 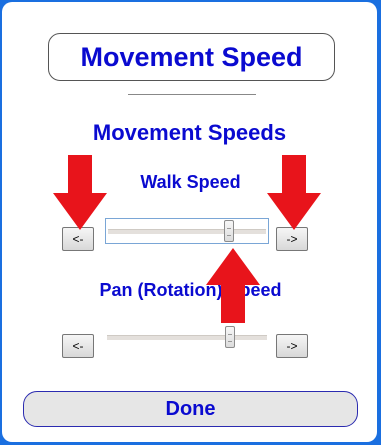 I want to click on walk-speed-increase-button: ->, so click(x=292, y=239).